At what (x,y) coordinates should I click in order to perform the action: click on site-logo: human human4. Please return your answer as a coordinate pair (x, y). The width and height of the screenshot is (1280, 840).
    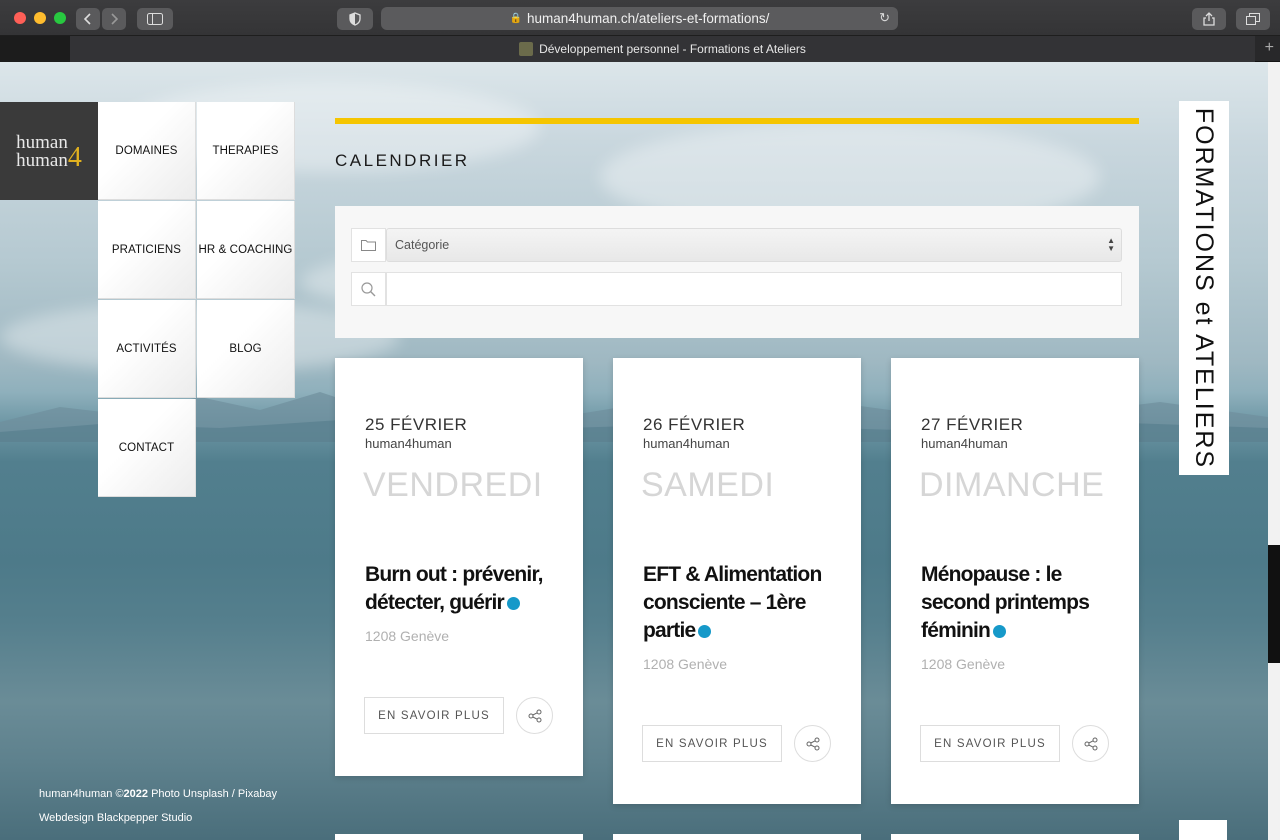
    Looking at the image, I should click on (49, 151).